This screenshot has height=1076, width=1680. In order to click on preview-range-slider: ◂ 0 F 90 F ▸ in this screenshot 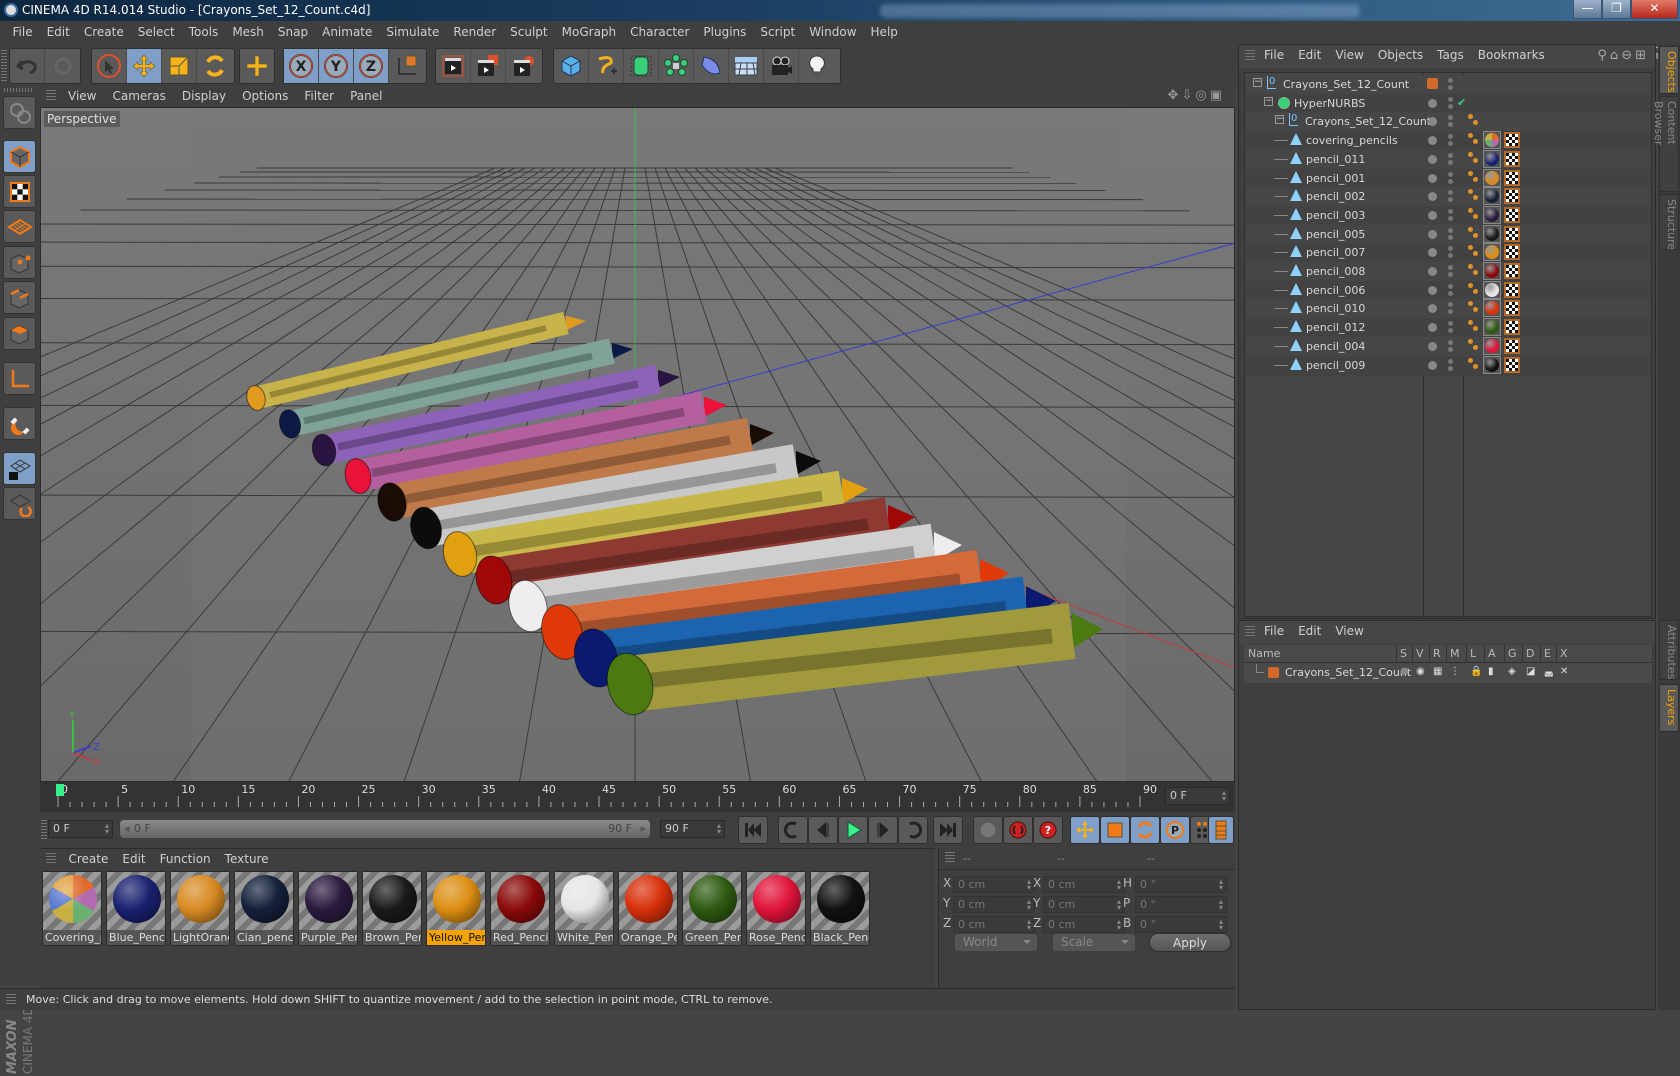, I will do `click(385, 829)`.